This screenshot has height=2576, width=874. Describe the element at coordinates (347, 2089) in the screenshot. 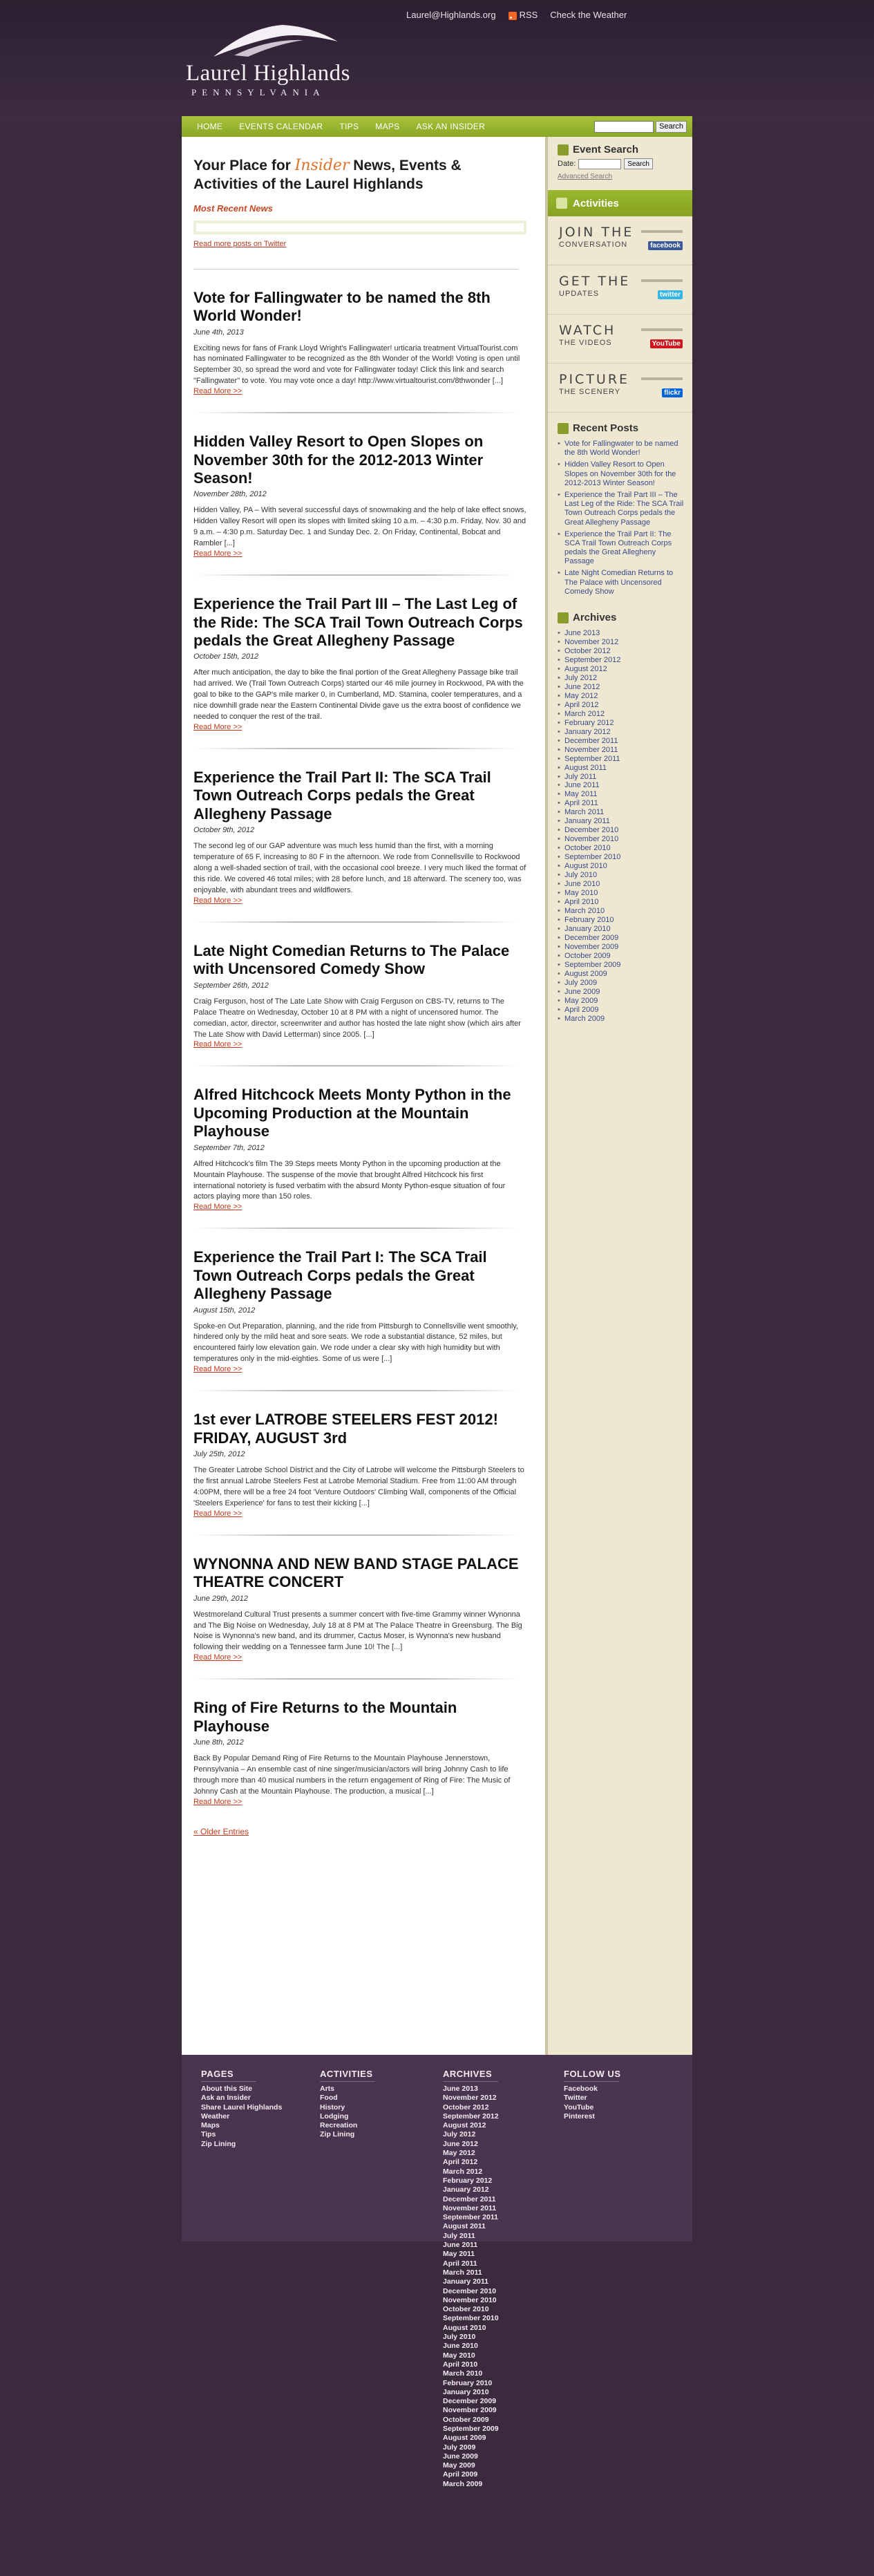

I see `footer-activity-link: Arts` at that location.